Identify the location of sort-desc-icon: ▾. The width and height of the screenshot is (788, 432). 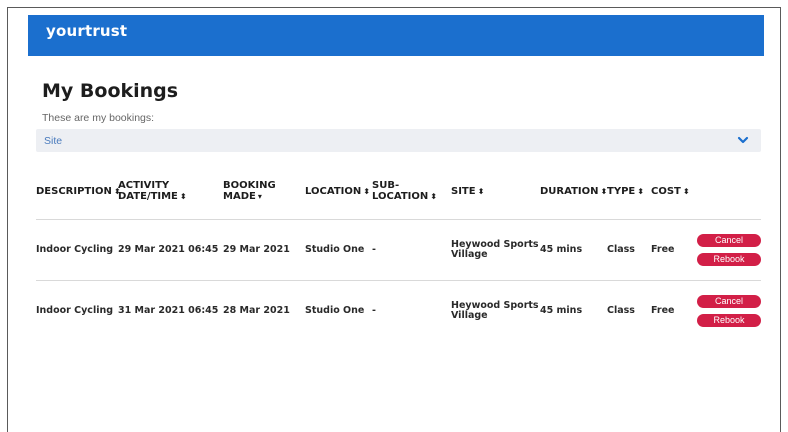
(259, 196).